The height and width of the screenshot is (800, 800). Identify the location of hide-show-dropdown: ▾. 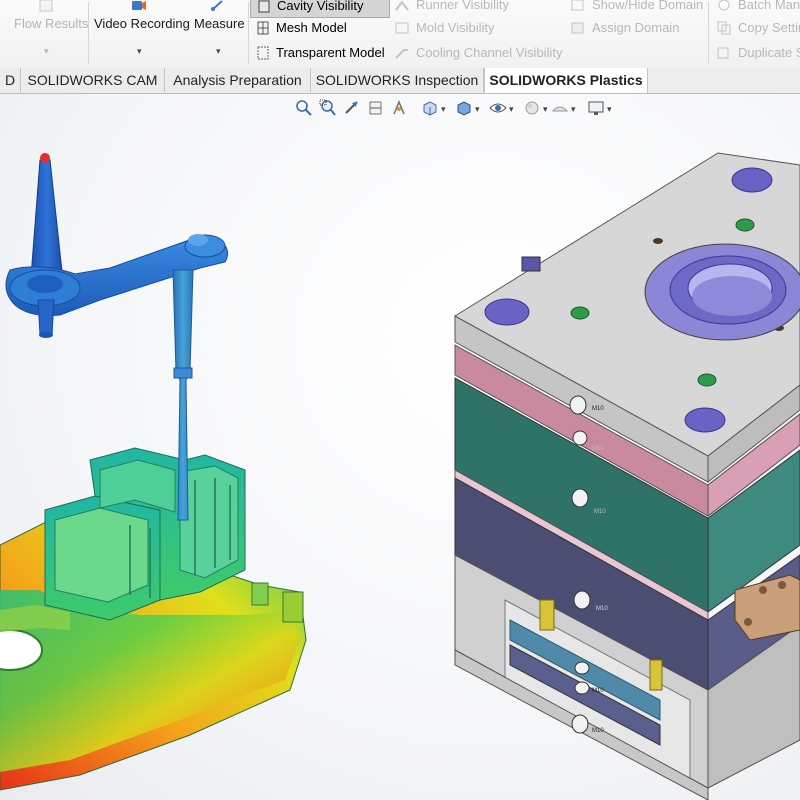
(511, 109).